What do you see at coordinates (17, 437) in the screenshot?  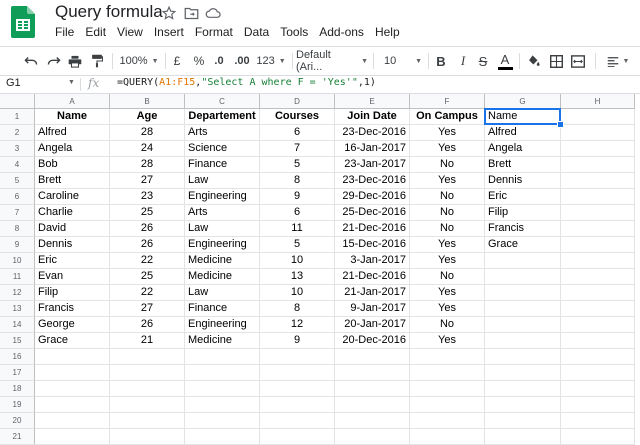 I see `row-header: 21` at bounding box center [17, 437].